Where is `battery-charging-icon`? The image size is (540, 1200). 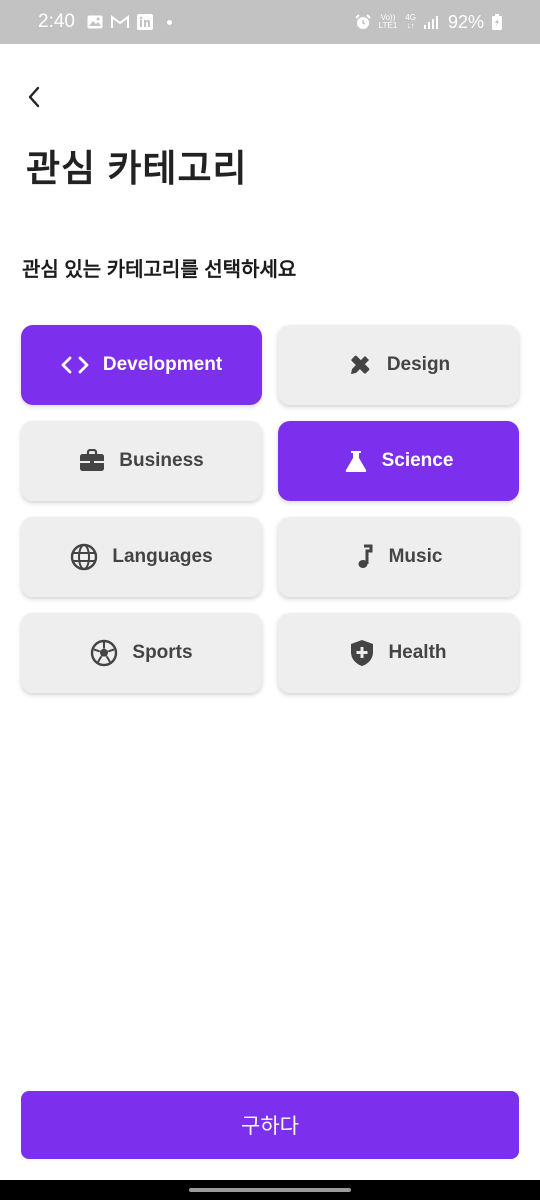
battery-charging-icon is located at coordinates (497, 22).